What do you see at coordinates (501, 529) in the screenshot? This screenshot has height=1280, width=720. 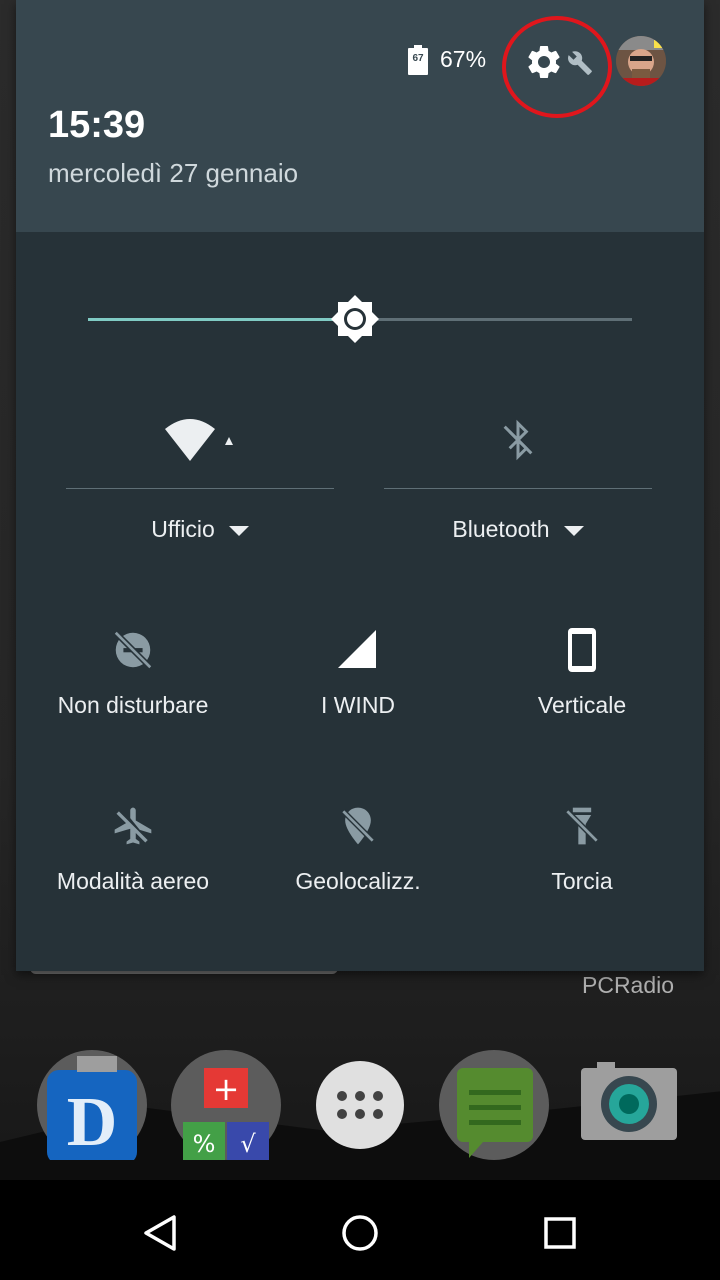 I see `bluetooth-label: Bluetooth` at bounding box center [501, 529].